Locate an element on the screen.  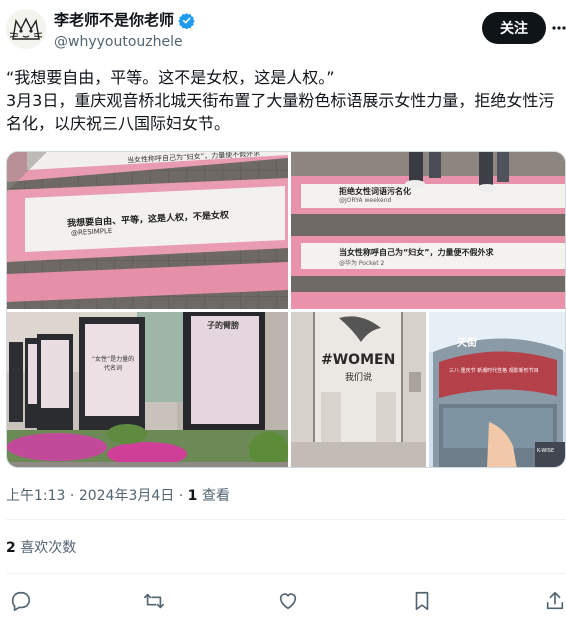
author-avatar is located at coordinates (26, 29).